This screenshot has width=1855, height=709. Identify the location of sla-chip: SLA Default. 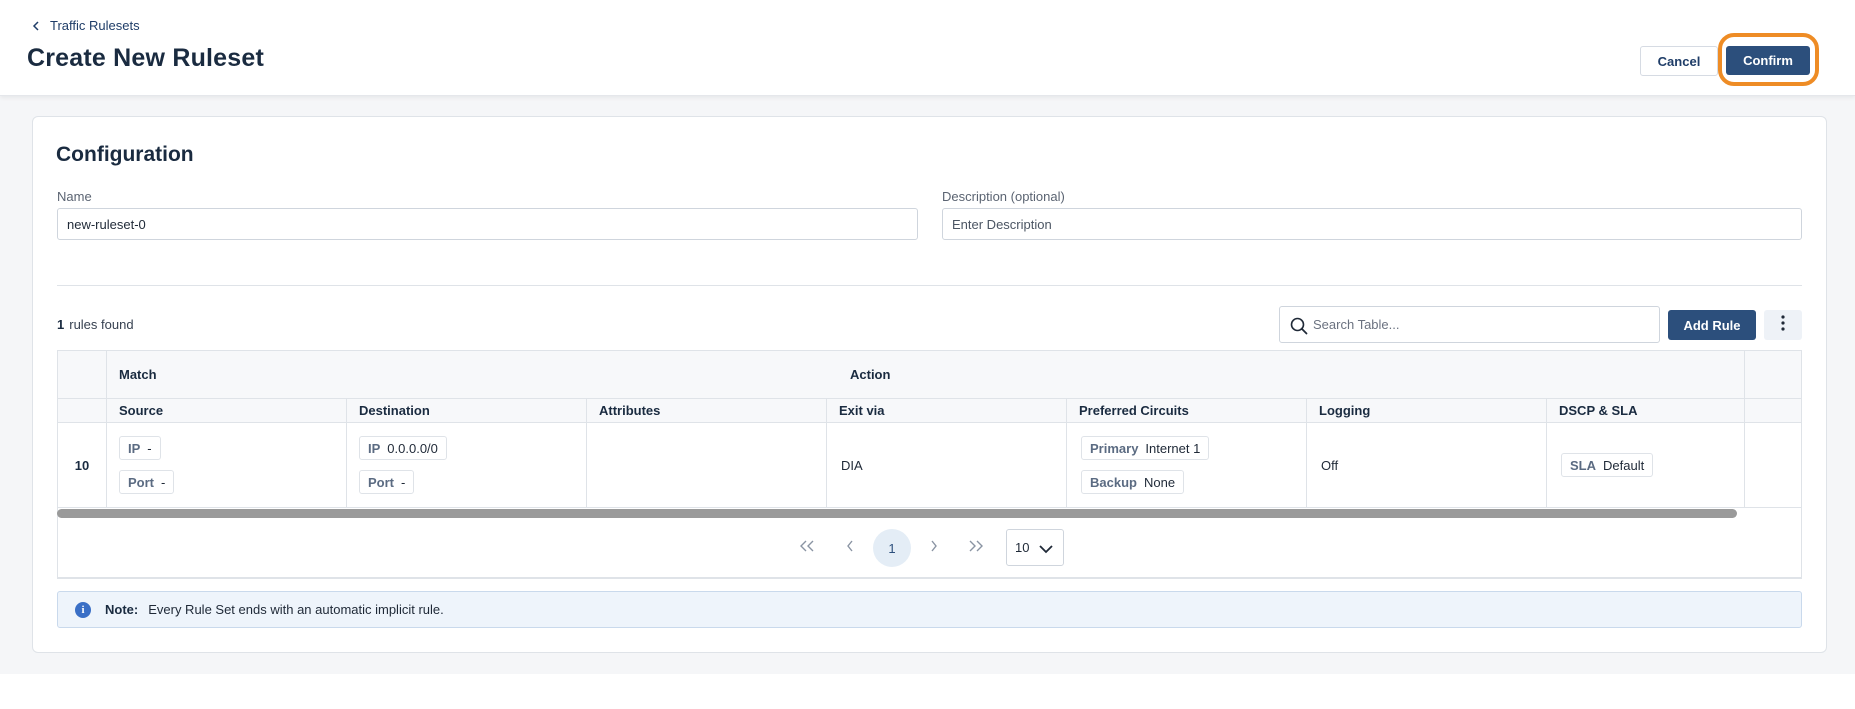
(1607, 465).